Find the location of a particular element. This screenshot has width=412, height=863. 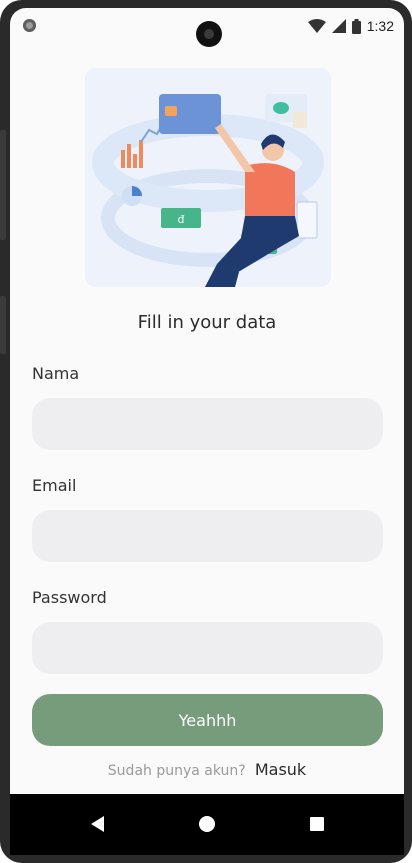

name-label: Nama is located at coordinates (56, 373).